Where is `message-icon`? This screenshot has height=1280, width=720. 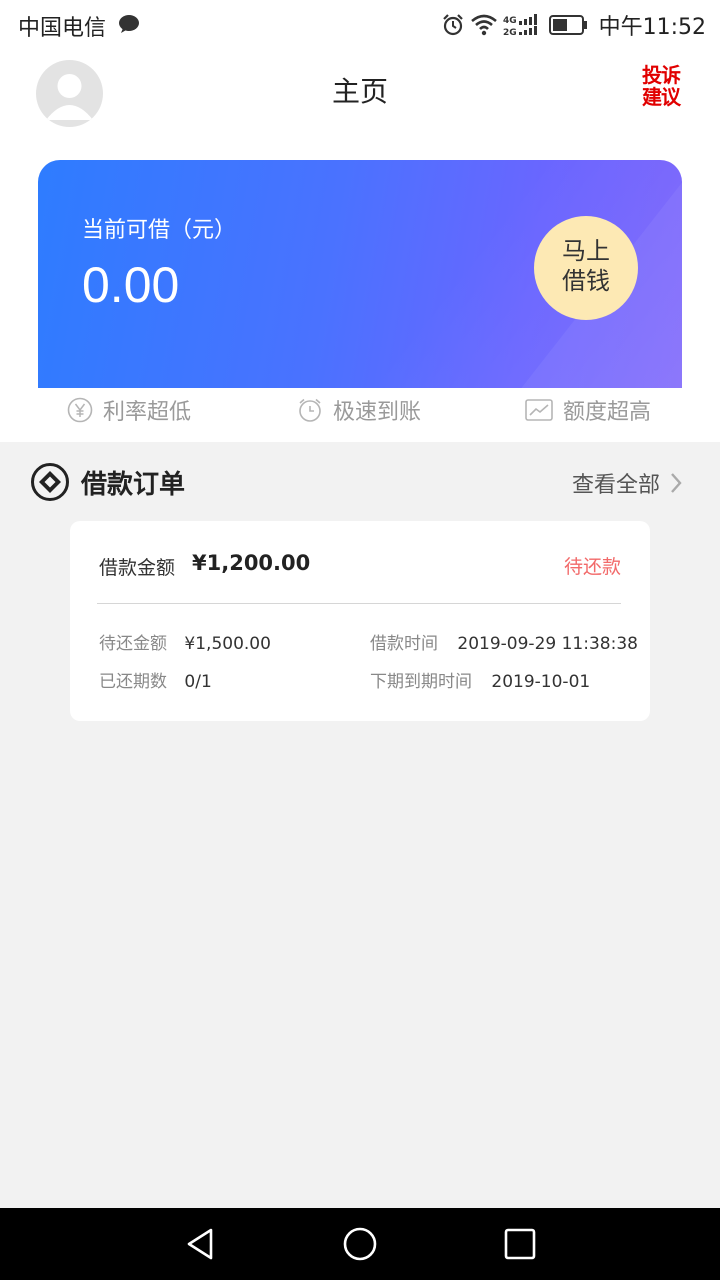
message-icon is located at coordinates (129, 24).